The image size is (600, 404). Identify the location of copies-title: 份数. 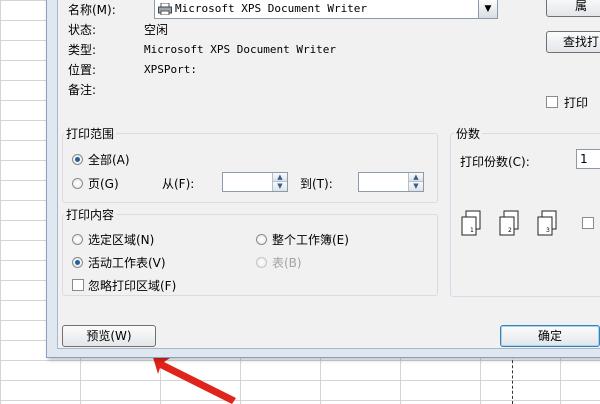
(468, 133).